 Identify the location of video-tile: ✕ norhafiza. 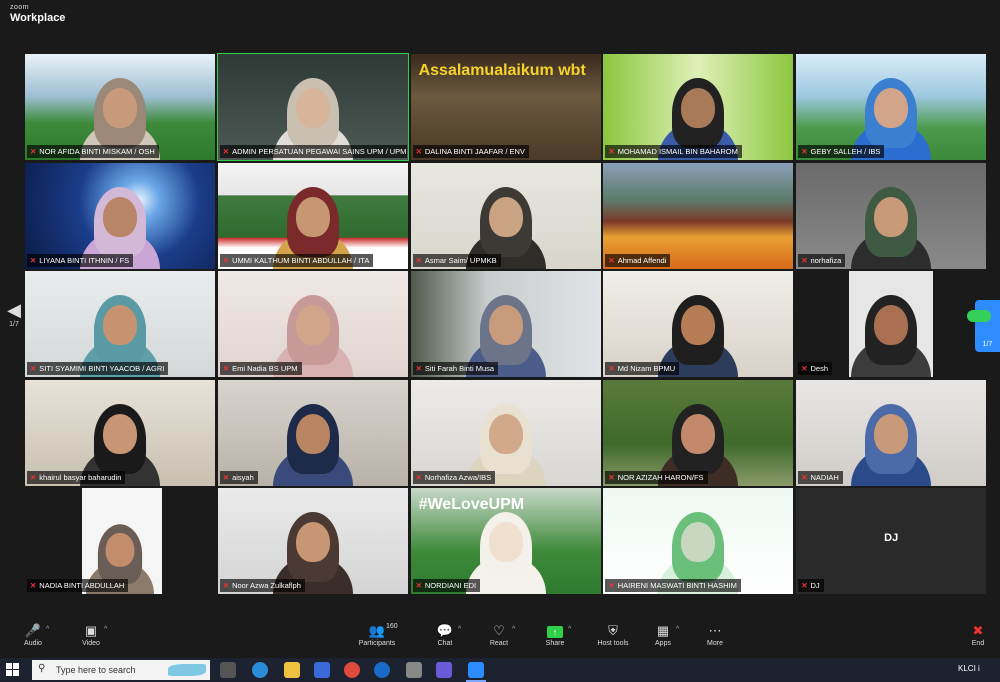
(891, 215).